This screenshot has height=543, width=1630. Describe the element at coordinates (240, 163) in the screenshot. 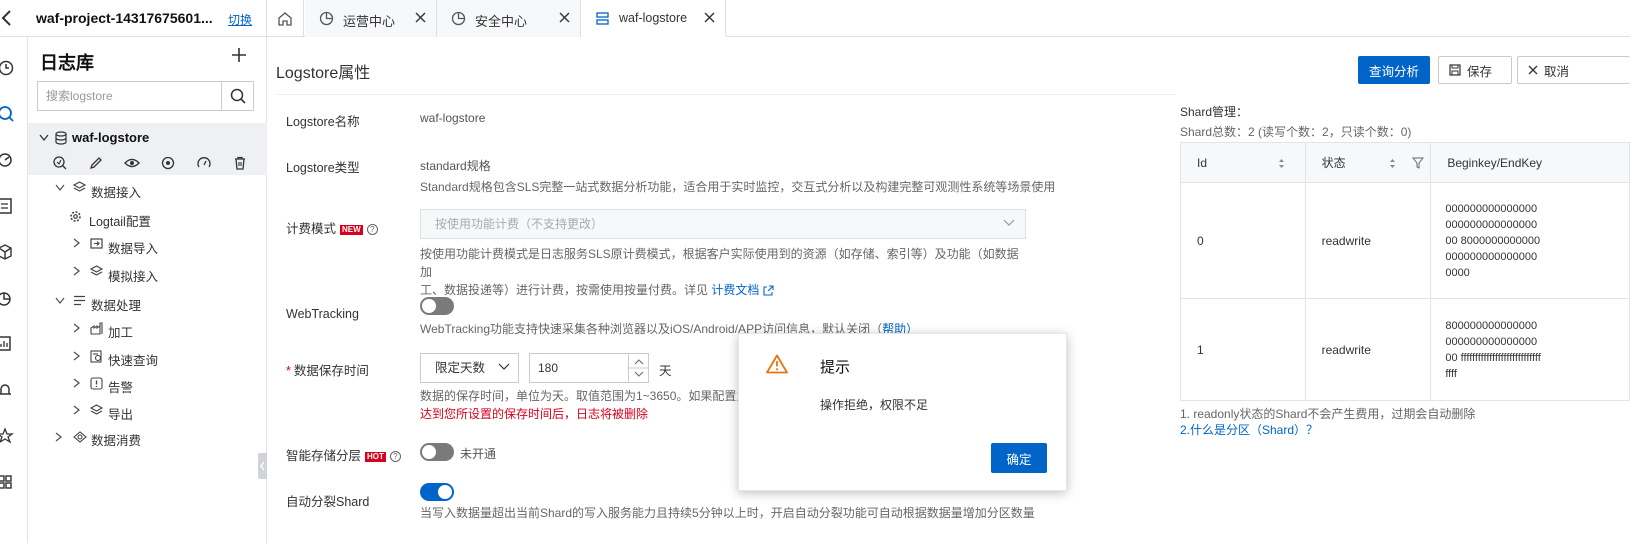

I see `delete-icon` at that location.